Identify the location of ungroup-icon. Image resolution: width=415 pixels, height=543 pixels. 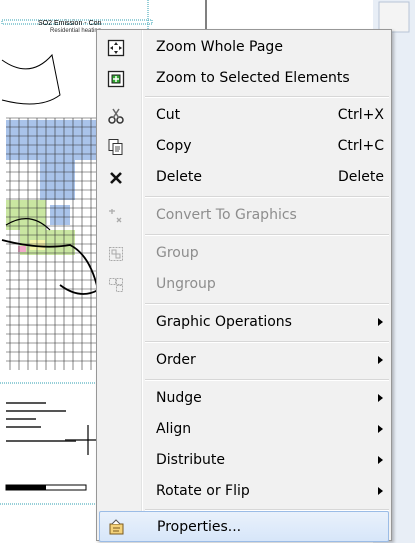
(116, 285).